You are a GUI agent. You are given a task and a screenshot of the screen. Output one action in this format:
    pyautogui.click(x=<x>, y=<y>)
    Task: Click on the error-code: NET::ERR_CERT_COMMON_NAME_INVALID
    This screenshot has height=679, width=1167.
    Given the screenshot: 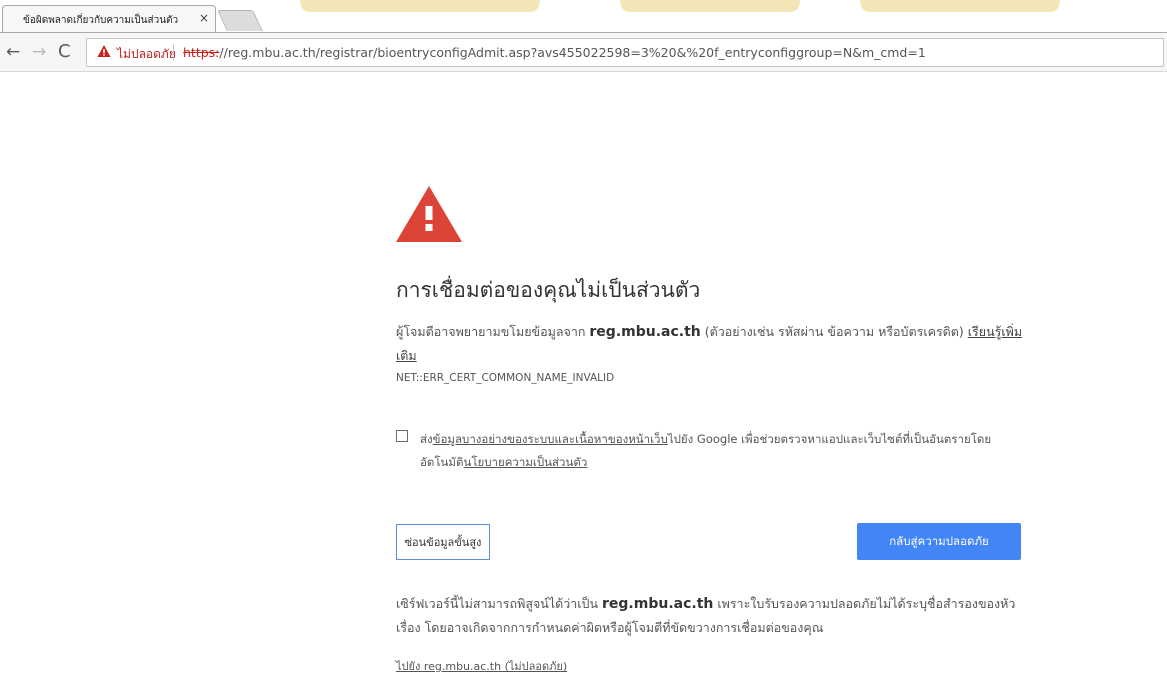 What is the action you would take?
    pyautogui.click(x=505, y=378)
    